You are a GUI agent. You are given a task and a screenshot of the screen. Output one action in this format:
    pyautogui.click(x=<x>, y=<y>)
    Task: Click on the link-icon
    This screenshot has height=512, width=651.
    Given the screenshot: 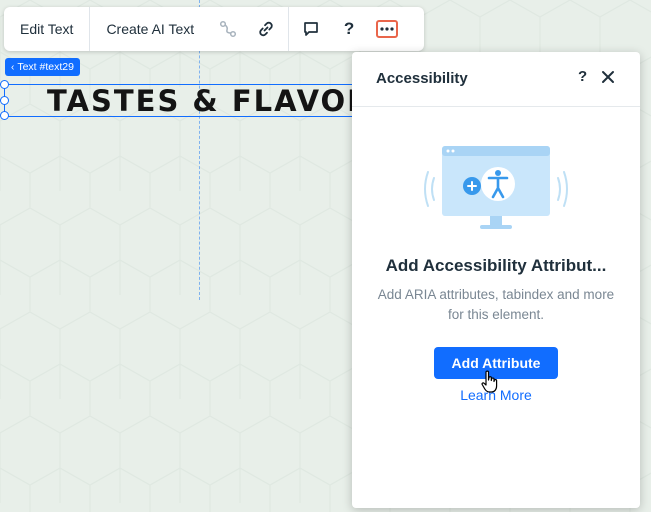 What is the action you would take?
    pyautogui.click(x=266, y=29)
    